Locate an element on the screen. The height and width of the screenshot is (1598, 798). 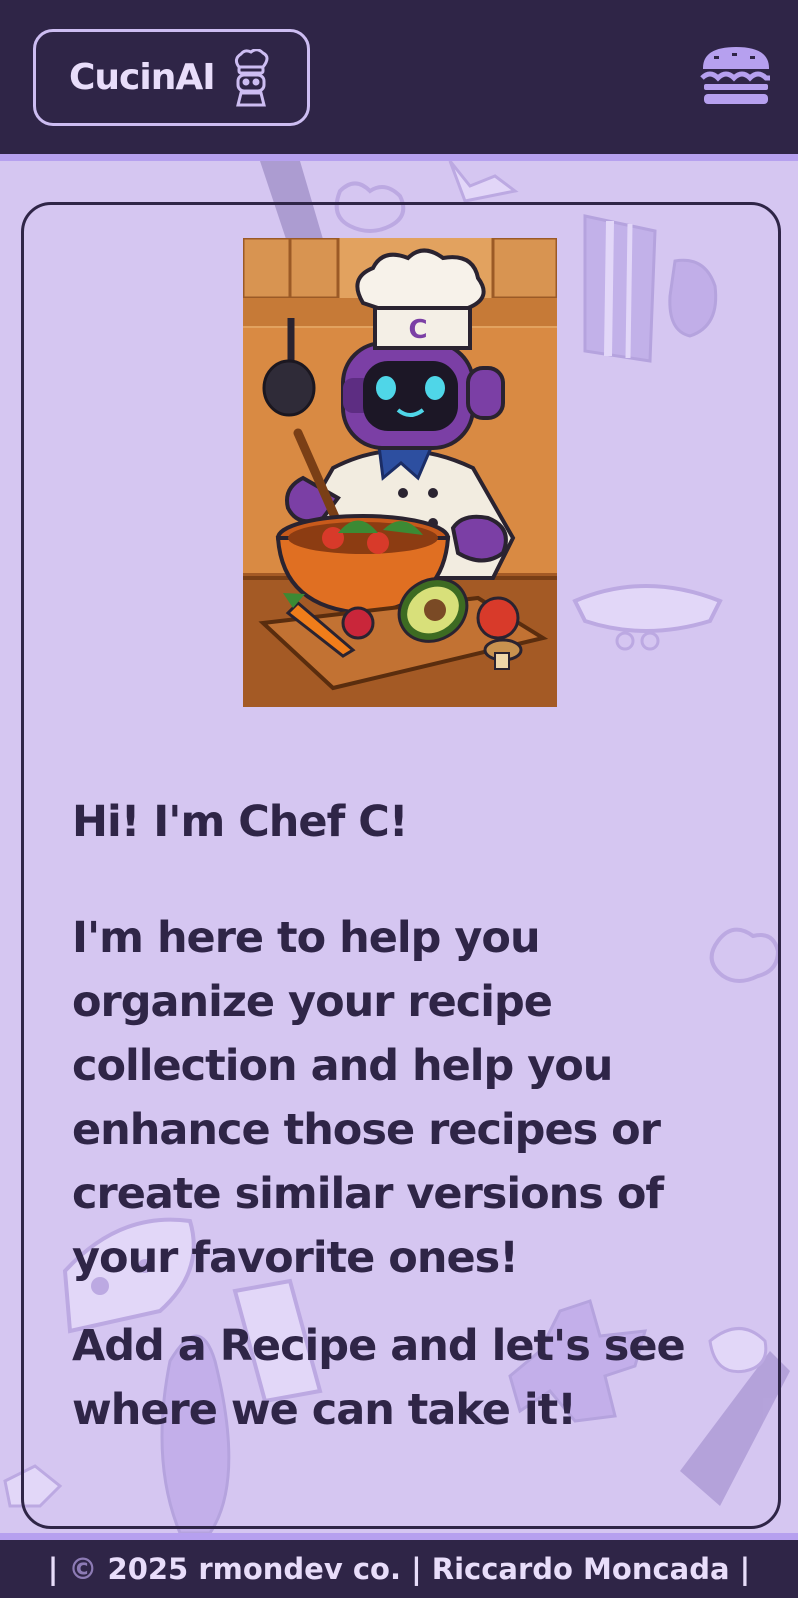
hat-letter: C is located at coordinates (417, 330).